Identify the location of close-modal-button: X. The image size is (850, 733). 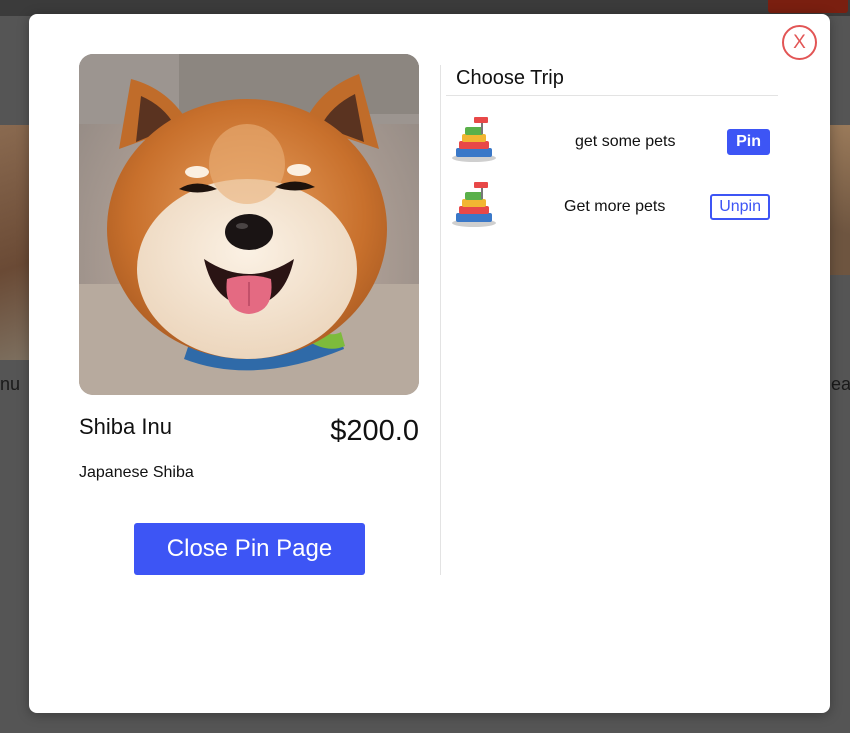
(799, 42).